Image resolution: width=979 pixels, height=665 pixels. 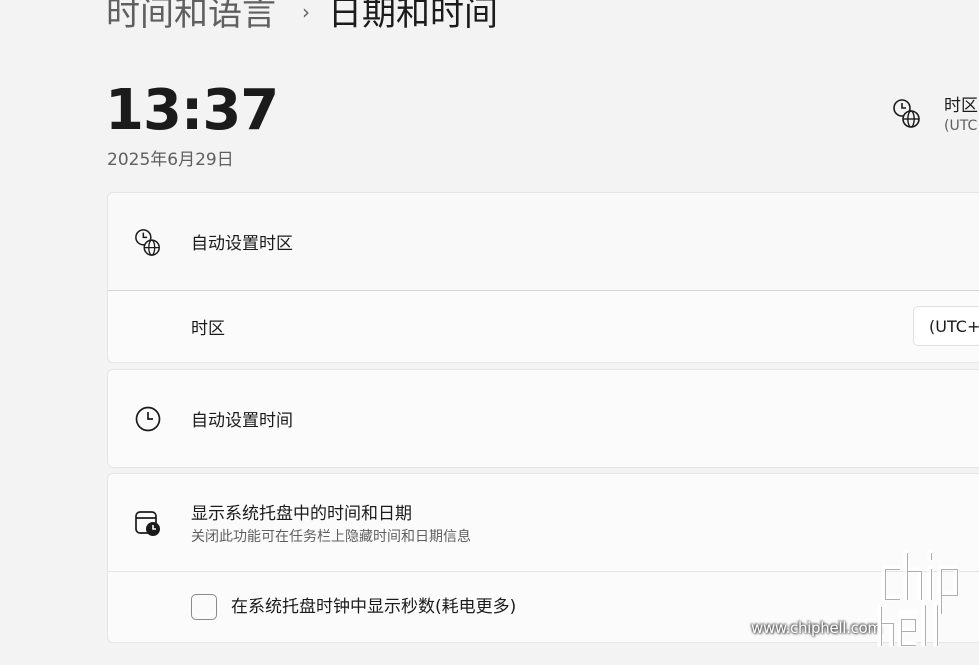 I want to click on tray-time-text: 显示系统托盘中的时间和日期 关闭此功能可在任务栏上隐藏时间和日期信息, so click(x=331, y=522).